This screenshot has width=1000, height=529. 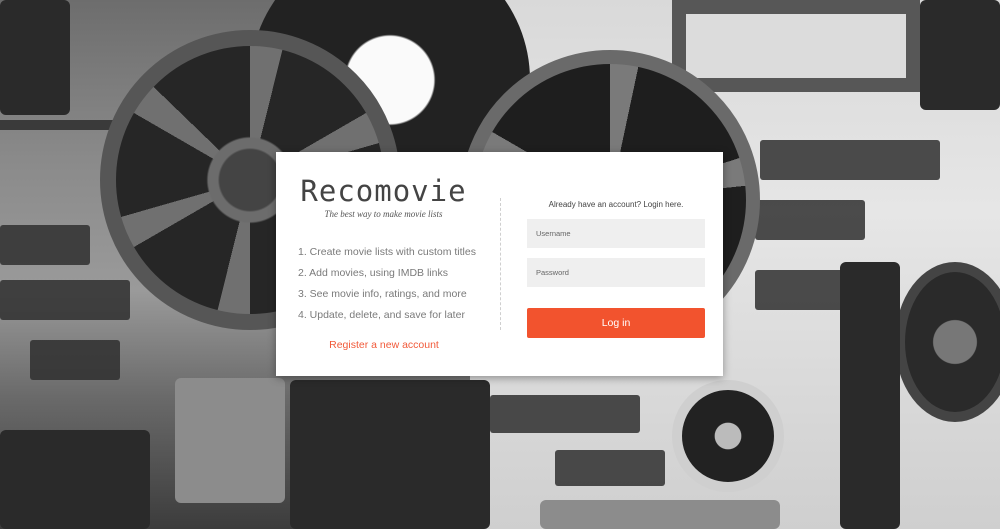 I want to click on machine-bottom-left, so click(x=75, y=479).